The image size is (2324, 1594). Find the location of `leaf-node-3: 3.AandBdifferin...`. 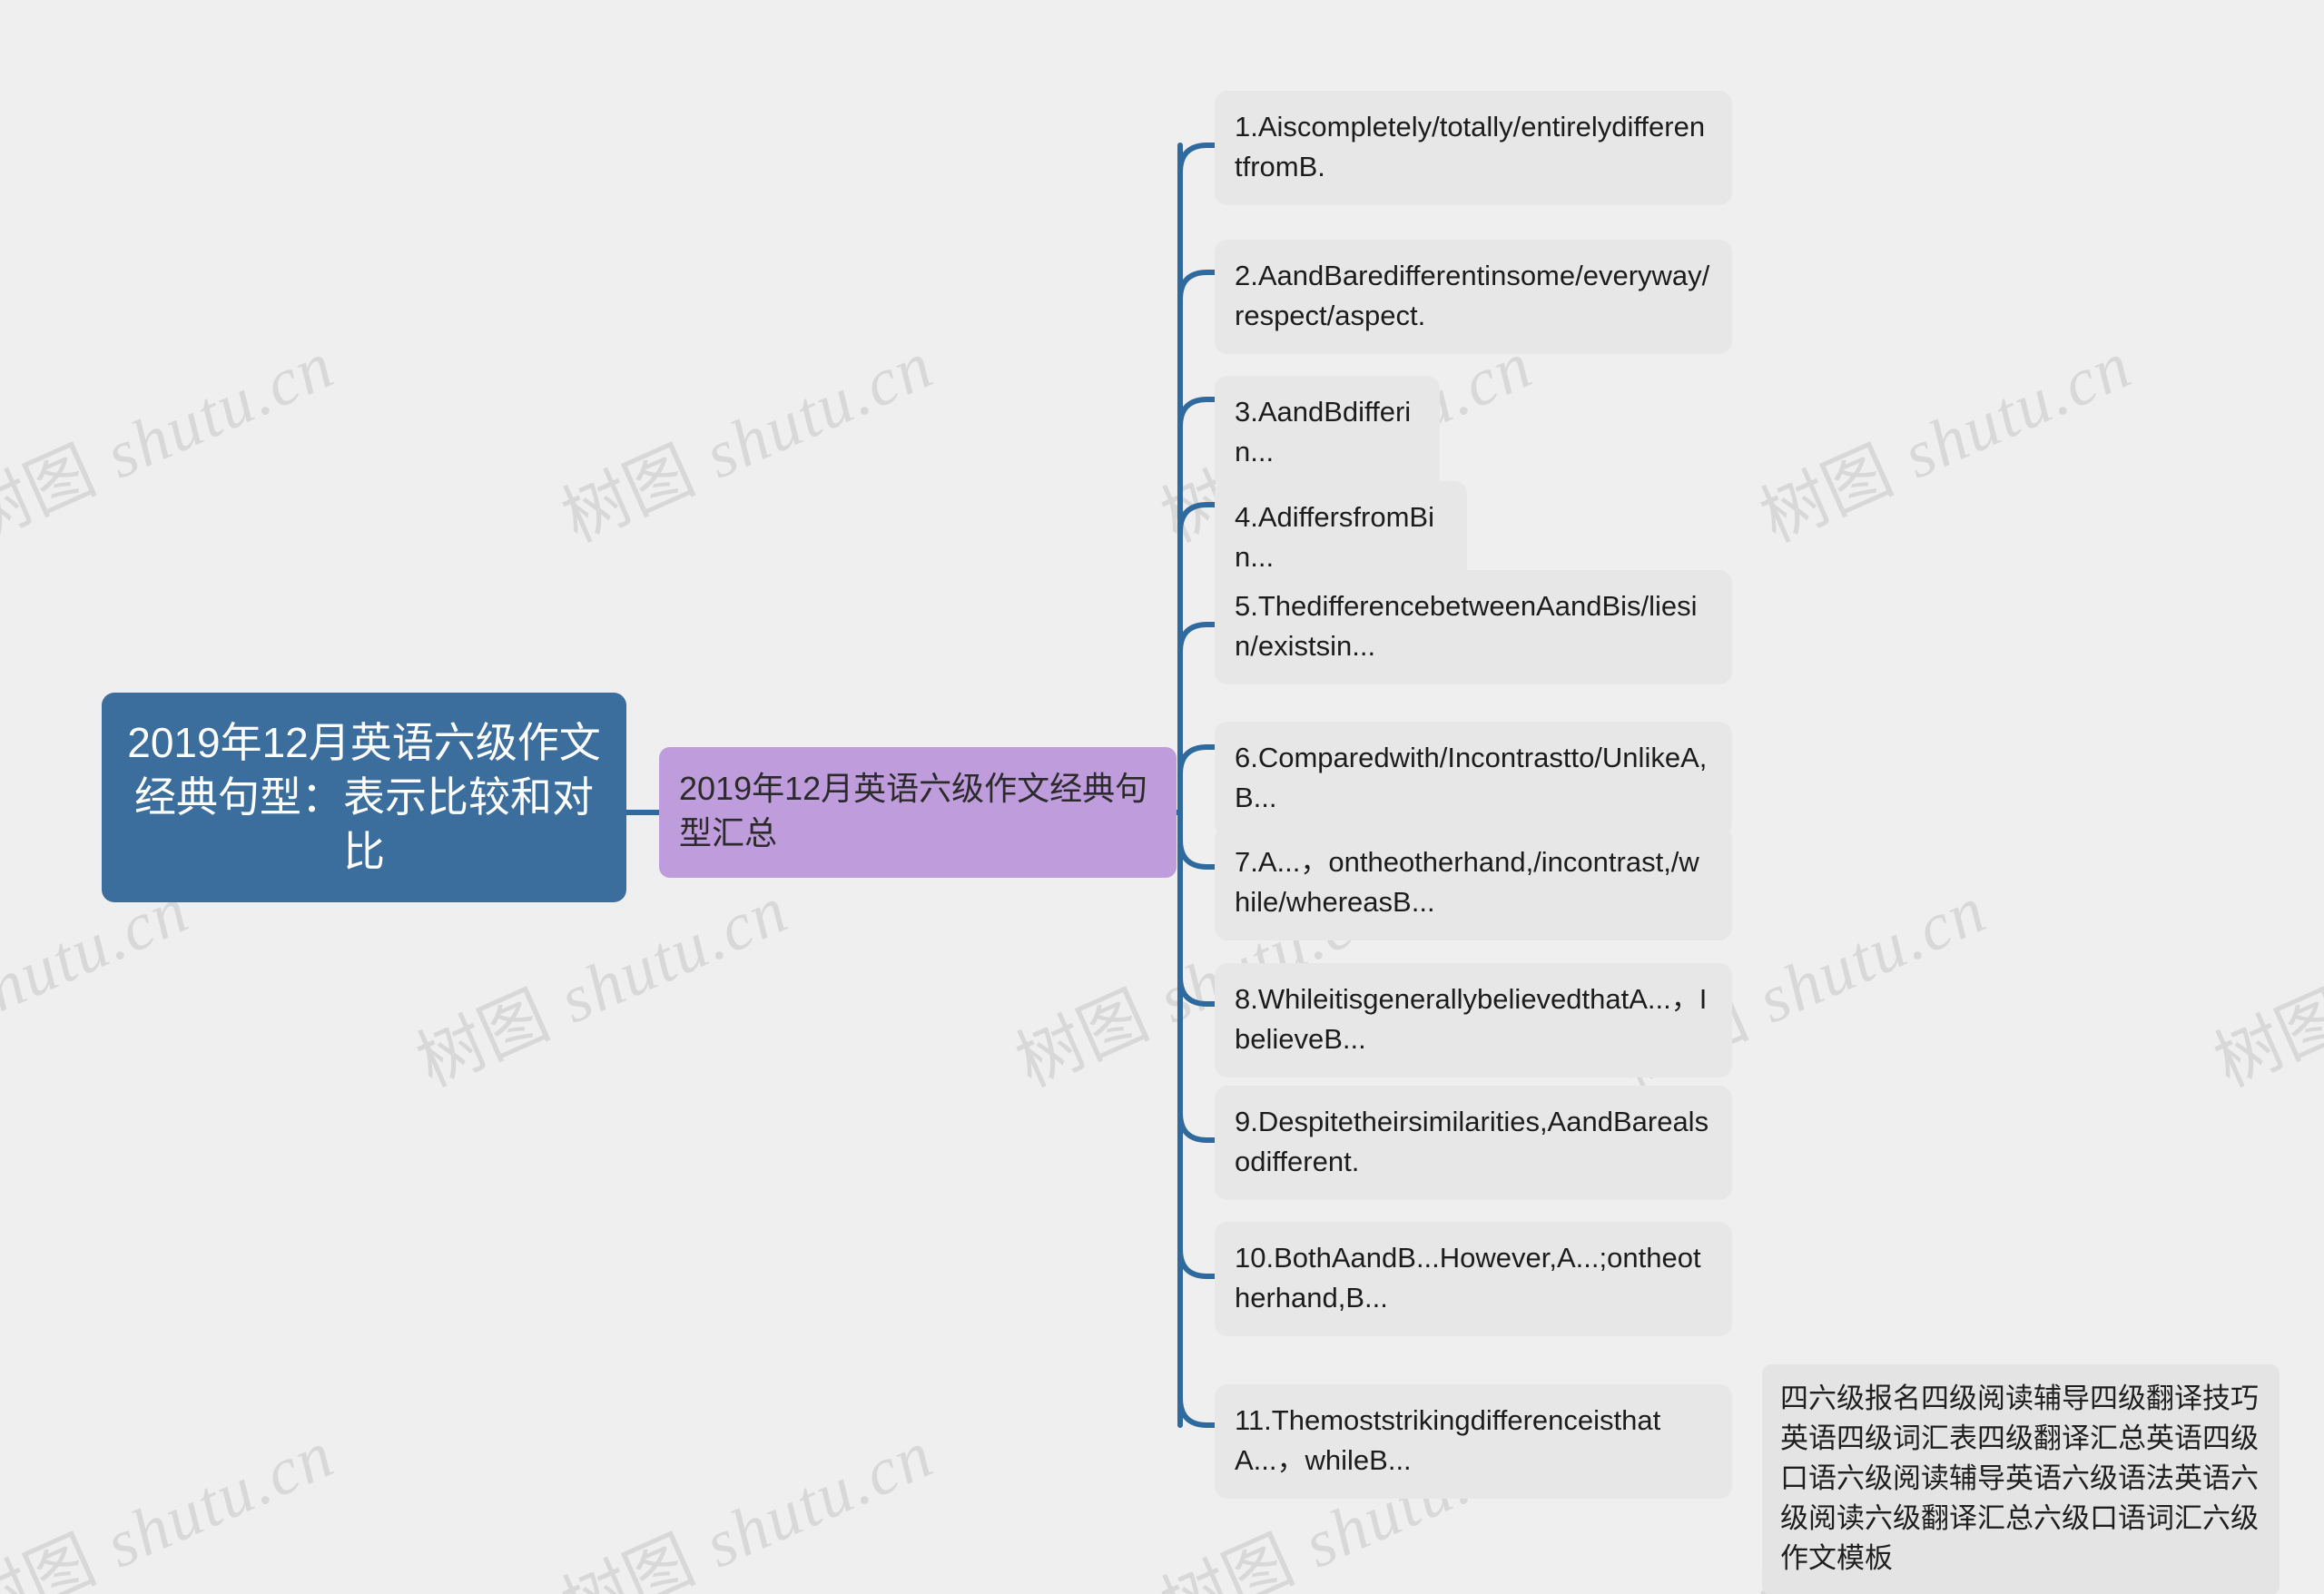

leaf-node-3: 3.AandBdifferin... is located at coordinates (1327, 434).